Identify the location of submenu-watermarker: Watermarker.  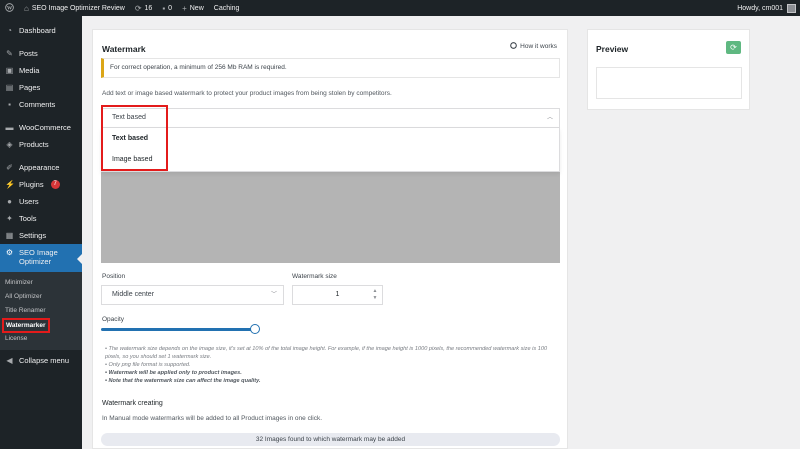
(41, 325).